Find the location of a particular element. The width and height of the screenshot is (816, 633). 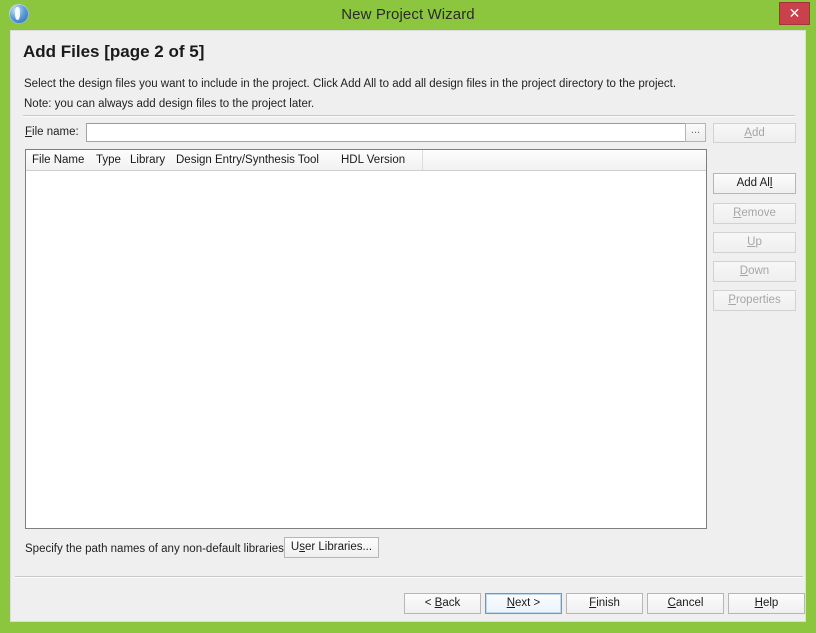

separator-bottom is located at coordinates (409, 577).